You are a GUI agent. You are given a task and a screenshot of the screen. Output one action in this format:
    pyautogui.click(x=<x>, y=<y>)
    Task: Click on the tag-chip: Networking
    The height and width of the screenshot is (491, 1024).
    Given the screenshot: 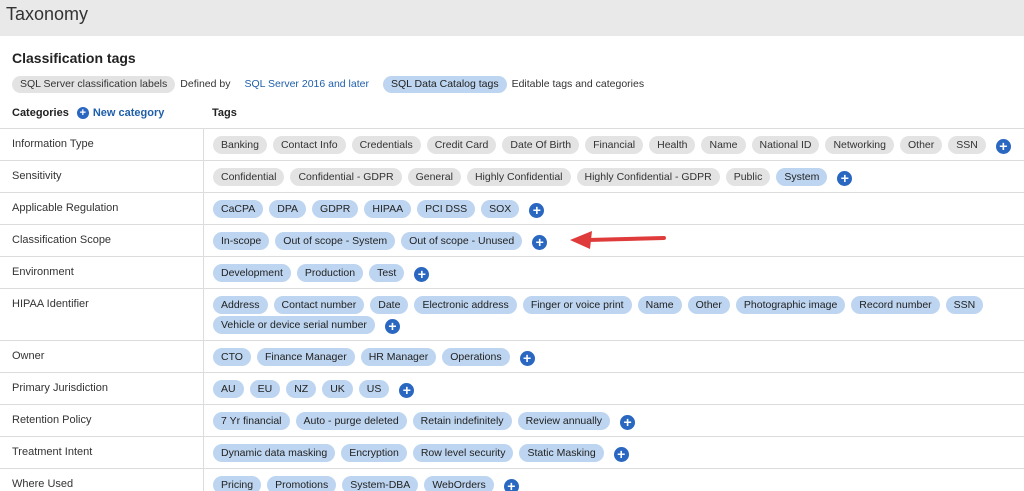 What is the action you would take?
    pyautogui.click(x=859, y=145)
    